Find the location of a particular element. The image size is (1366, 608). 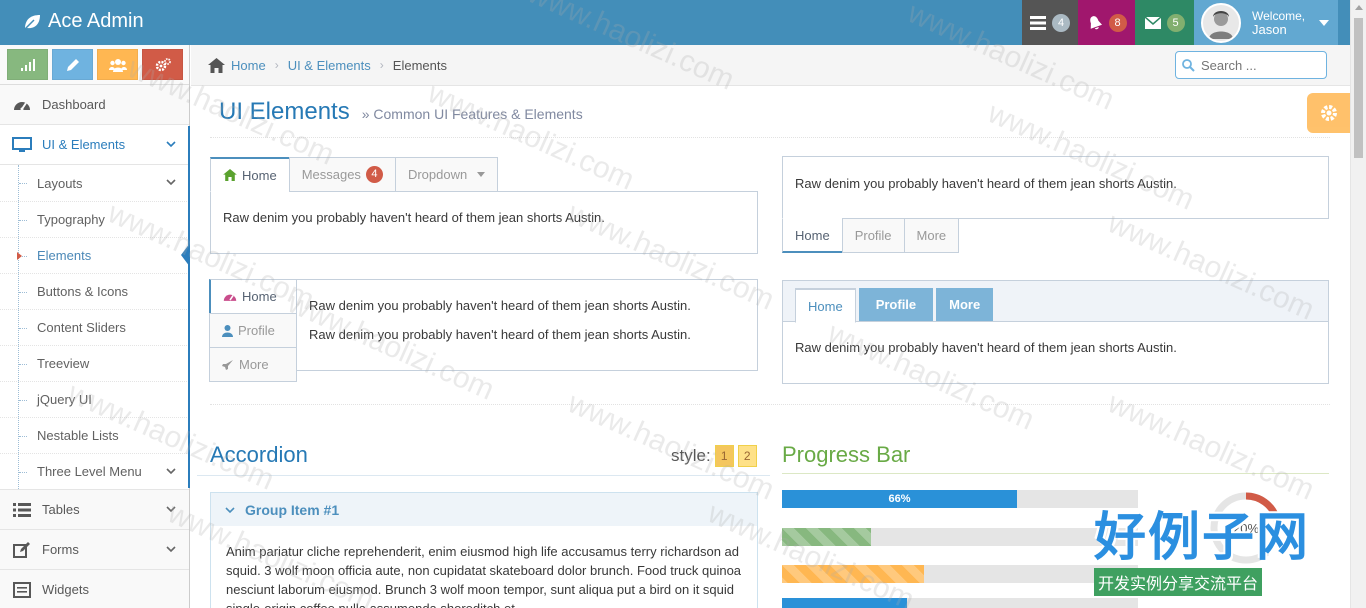

shortcut-group-button is located at coordinates (117, 64).